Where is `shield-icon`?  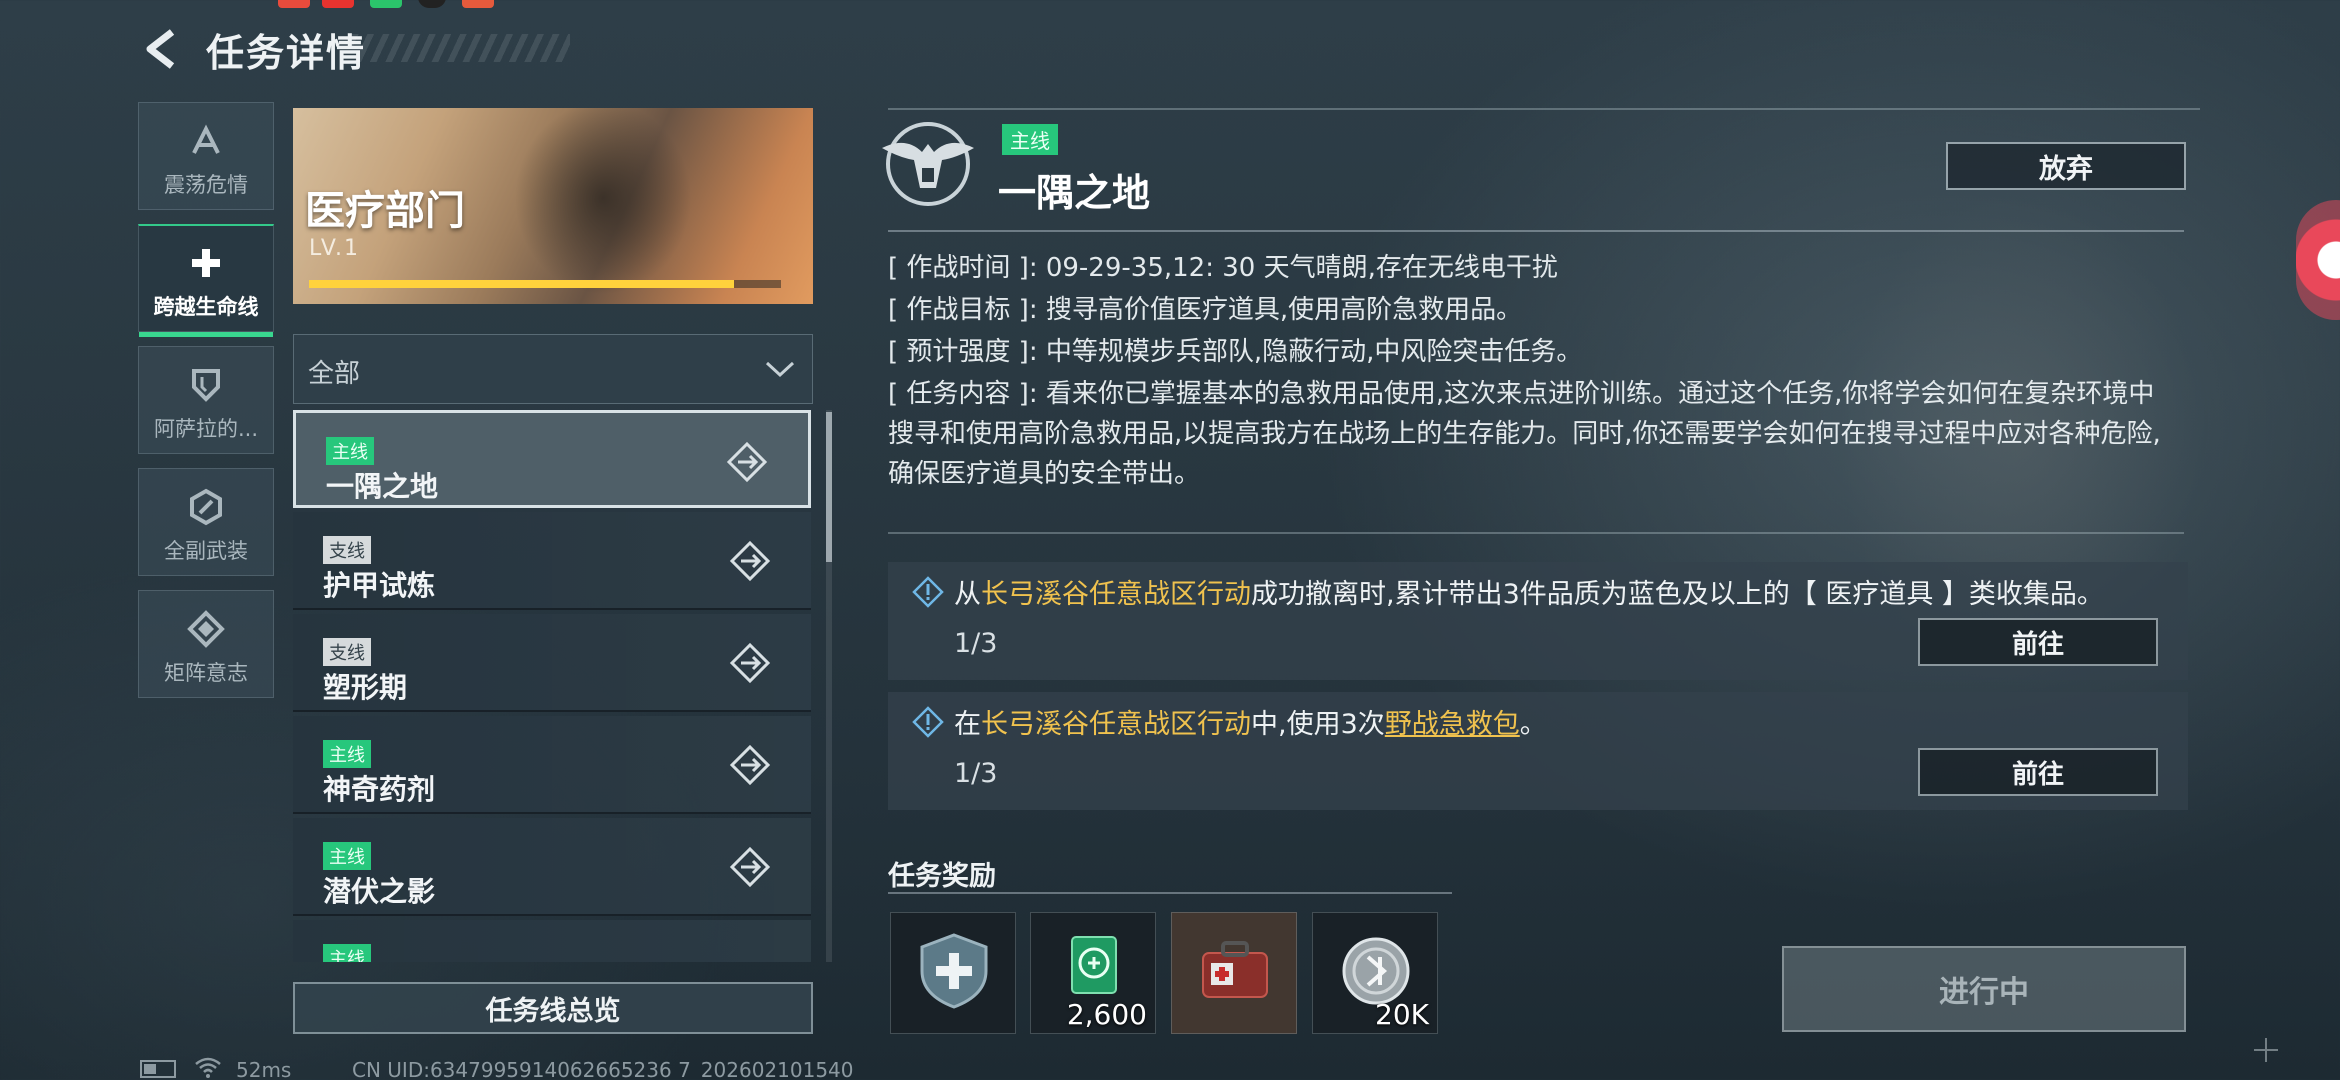 shield-icon is located at coordinates (206, 385).